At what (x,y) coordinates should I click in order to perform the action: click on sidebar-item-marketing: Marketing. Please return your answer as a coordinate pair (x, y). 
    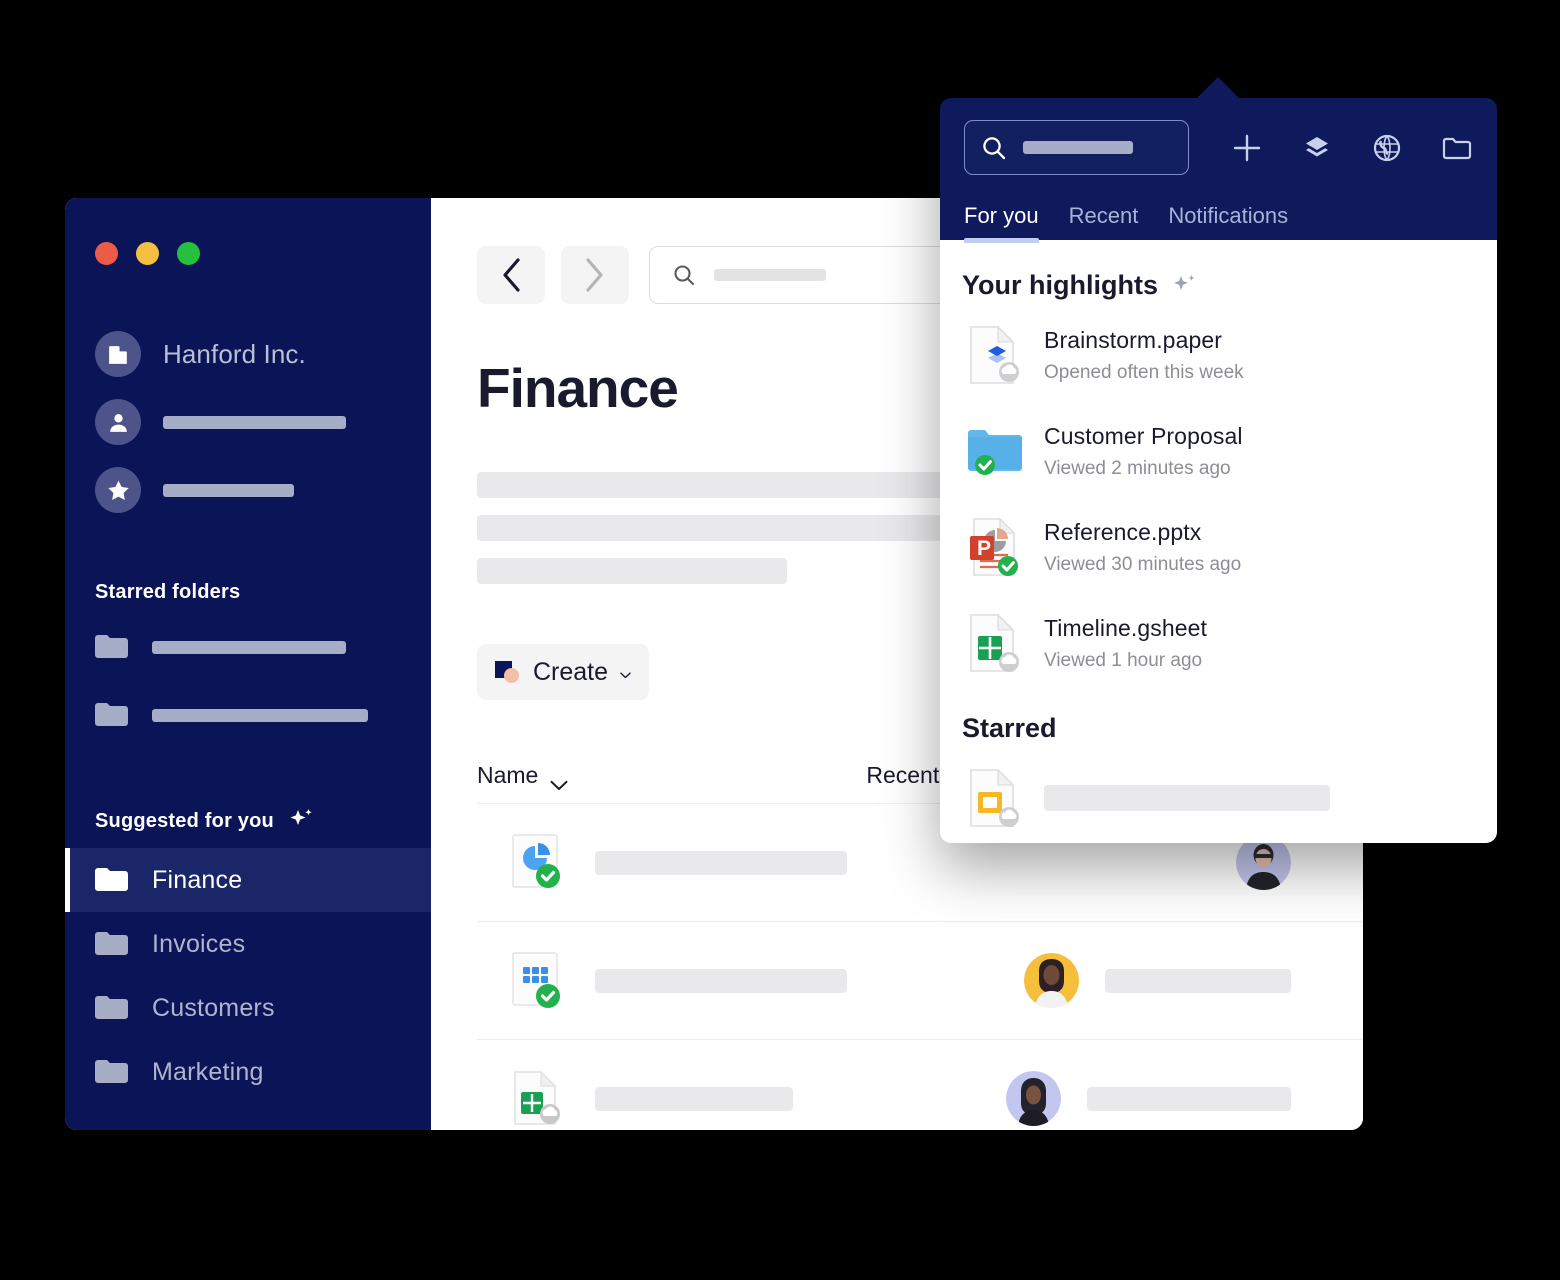
    Looking at the image, I should click on (248, 1072).